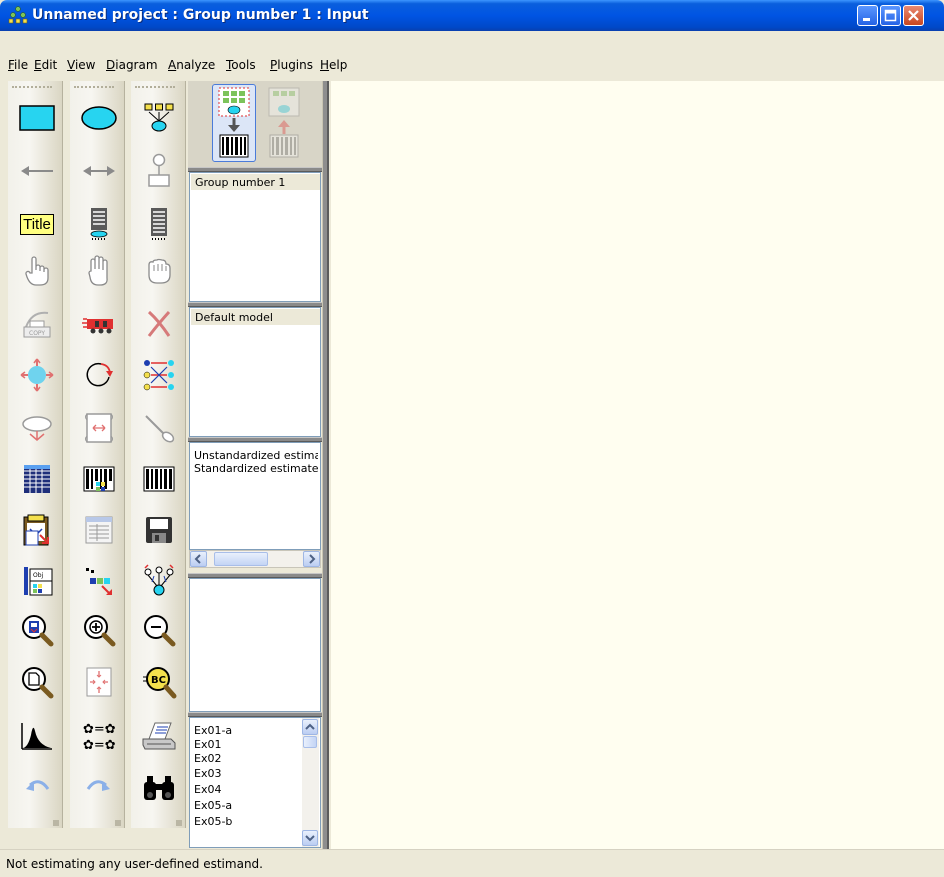 The height and width of the screenshot is (877, 944). I want to click on view-output-icon, so click(284, 122).